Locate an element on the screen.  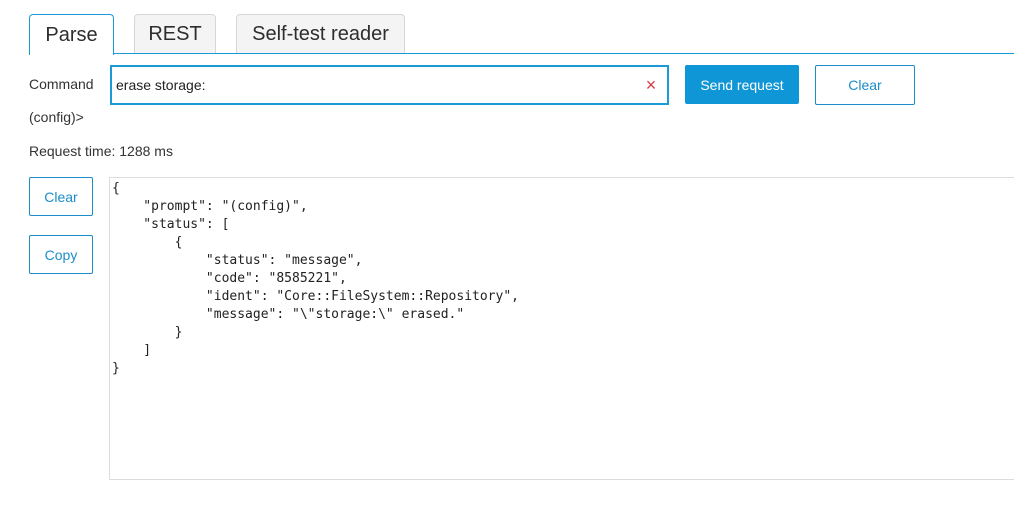
send-request-button: Send request is located at coordinates (742, 84).